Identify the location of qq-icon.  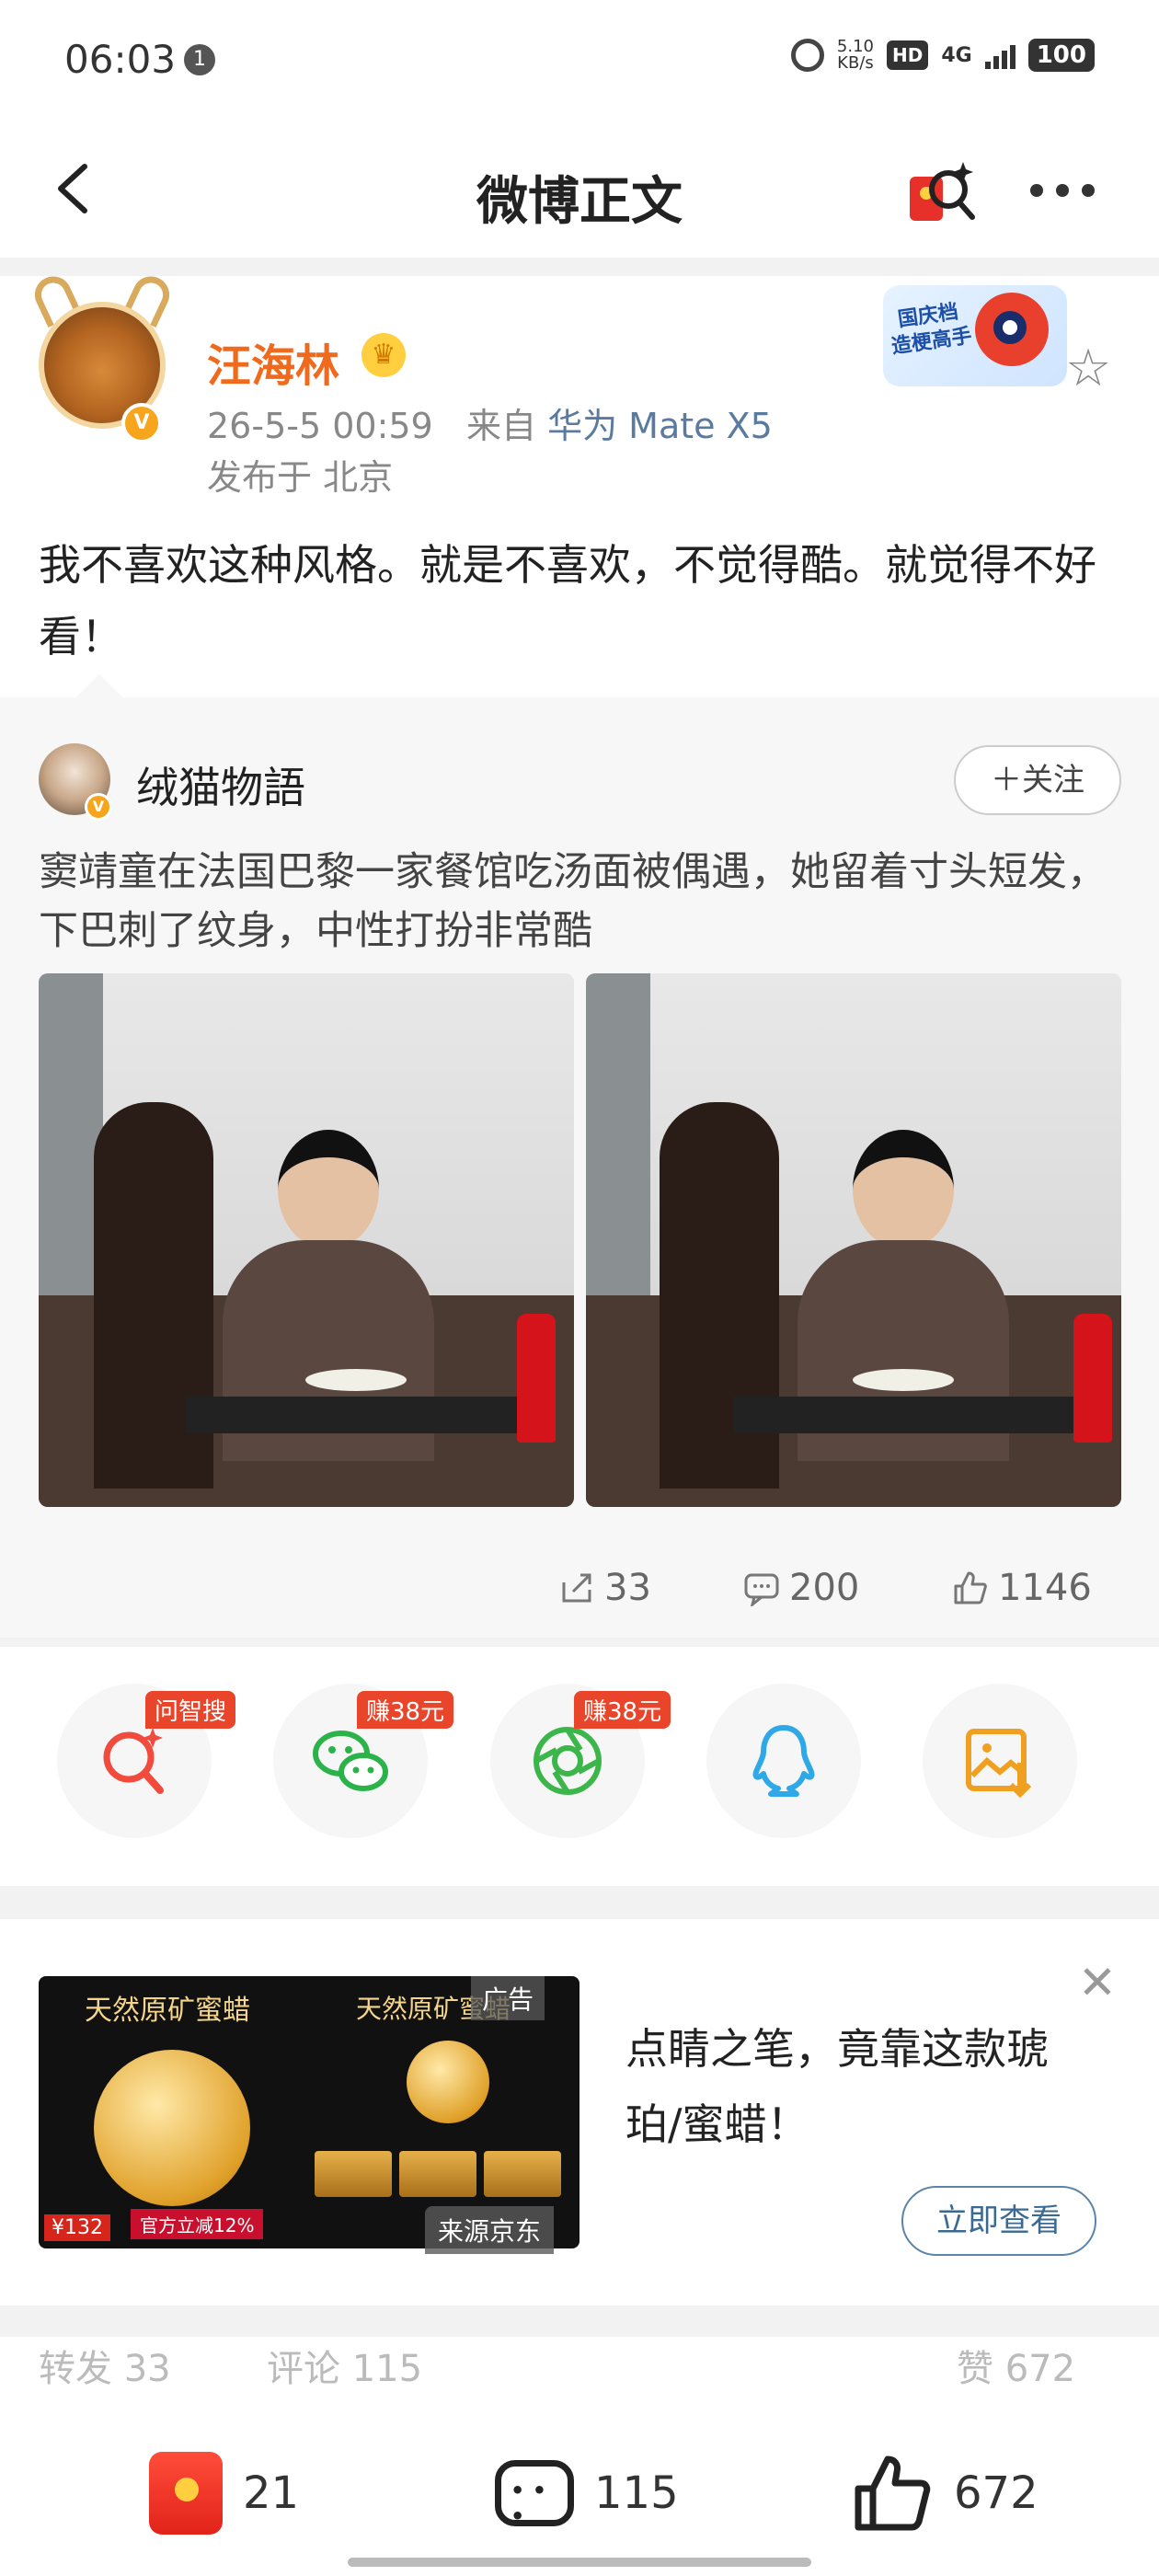
(783, 1761).